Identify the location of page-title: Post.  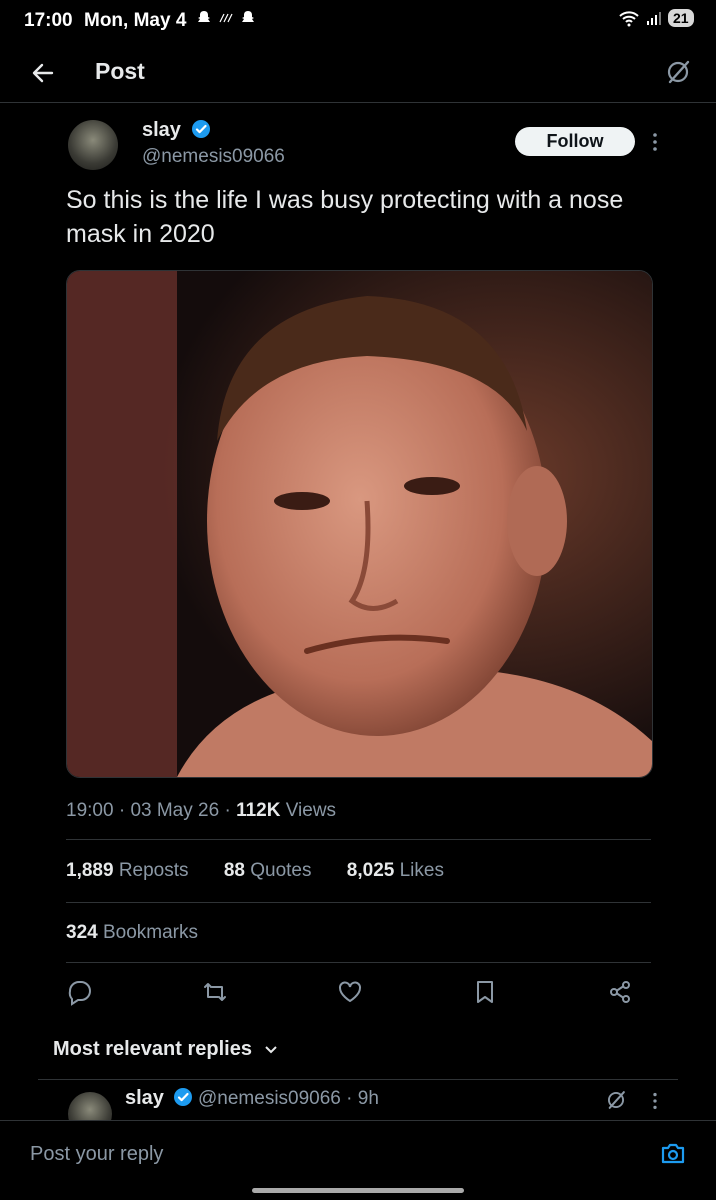
(120, 71).